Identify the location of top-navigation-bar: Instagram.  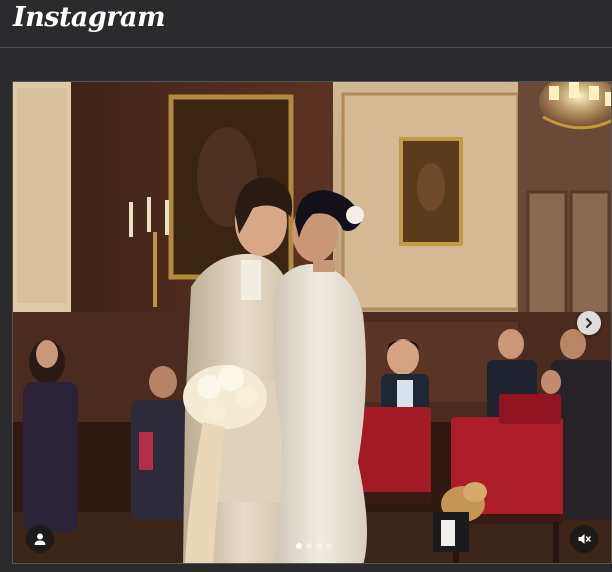
(306, 24).